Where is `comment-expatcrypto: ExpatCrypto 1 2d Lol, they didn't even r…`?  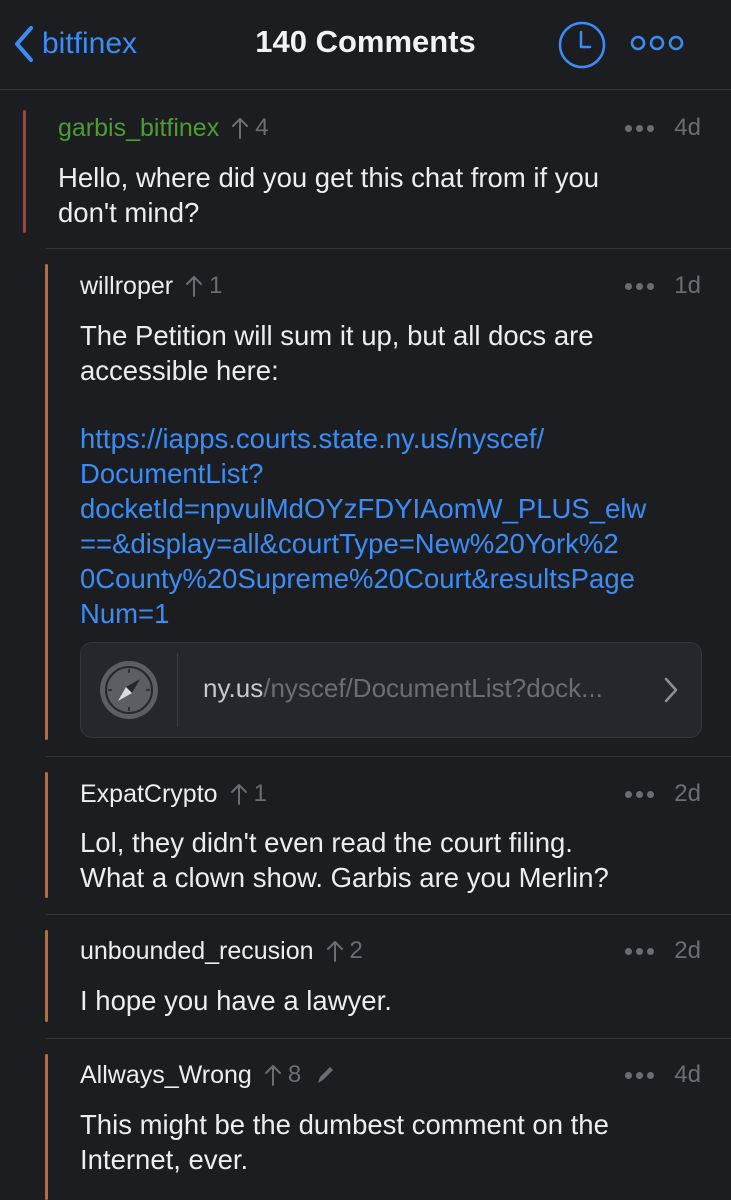 comment-expatcrypto: ExpatCrypto 1 2d Lol, they didn't even r… is located at coordinates (388, 836).